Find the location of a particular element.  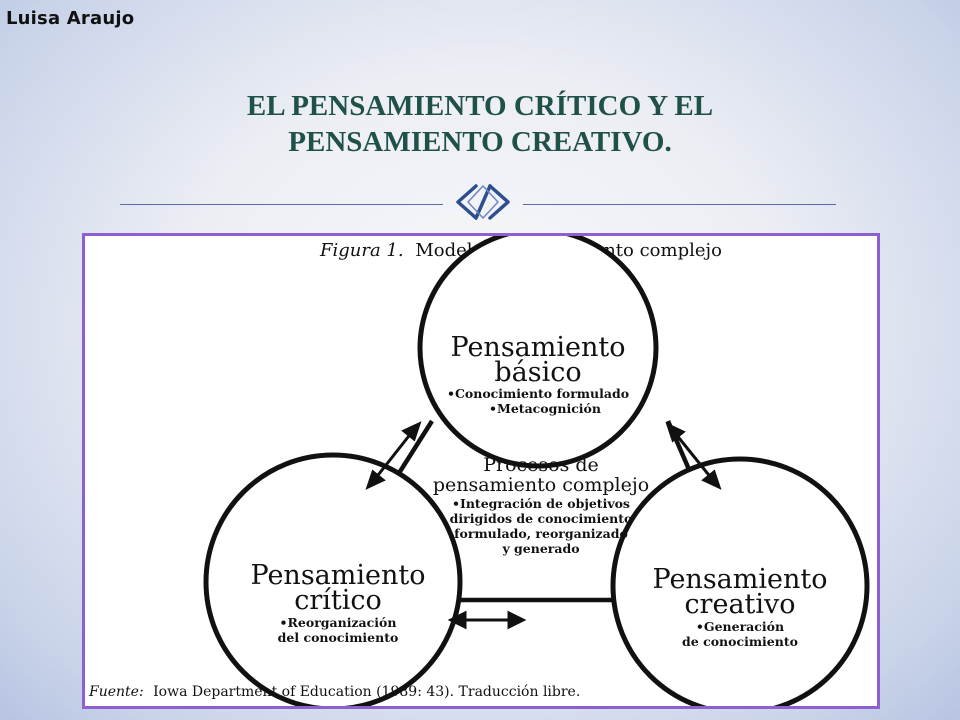

center-title-2: pensamiento complejo is located at coordinates (541, 485).